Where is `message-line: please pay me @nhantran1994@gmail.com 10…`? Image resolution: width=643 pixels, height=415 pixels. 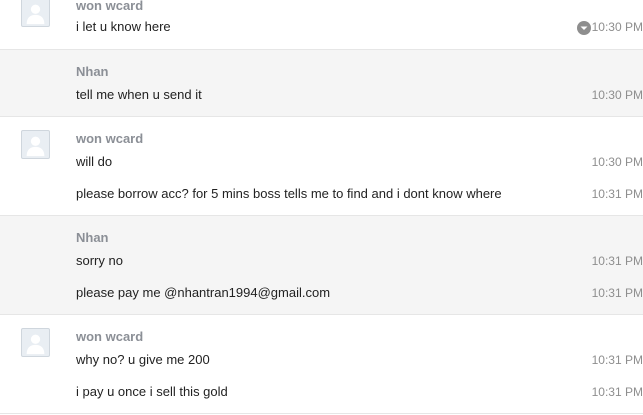 message-line: please pay me @nhantran1994@gmail.com 10… is located at coordinates (359, 293).